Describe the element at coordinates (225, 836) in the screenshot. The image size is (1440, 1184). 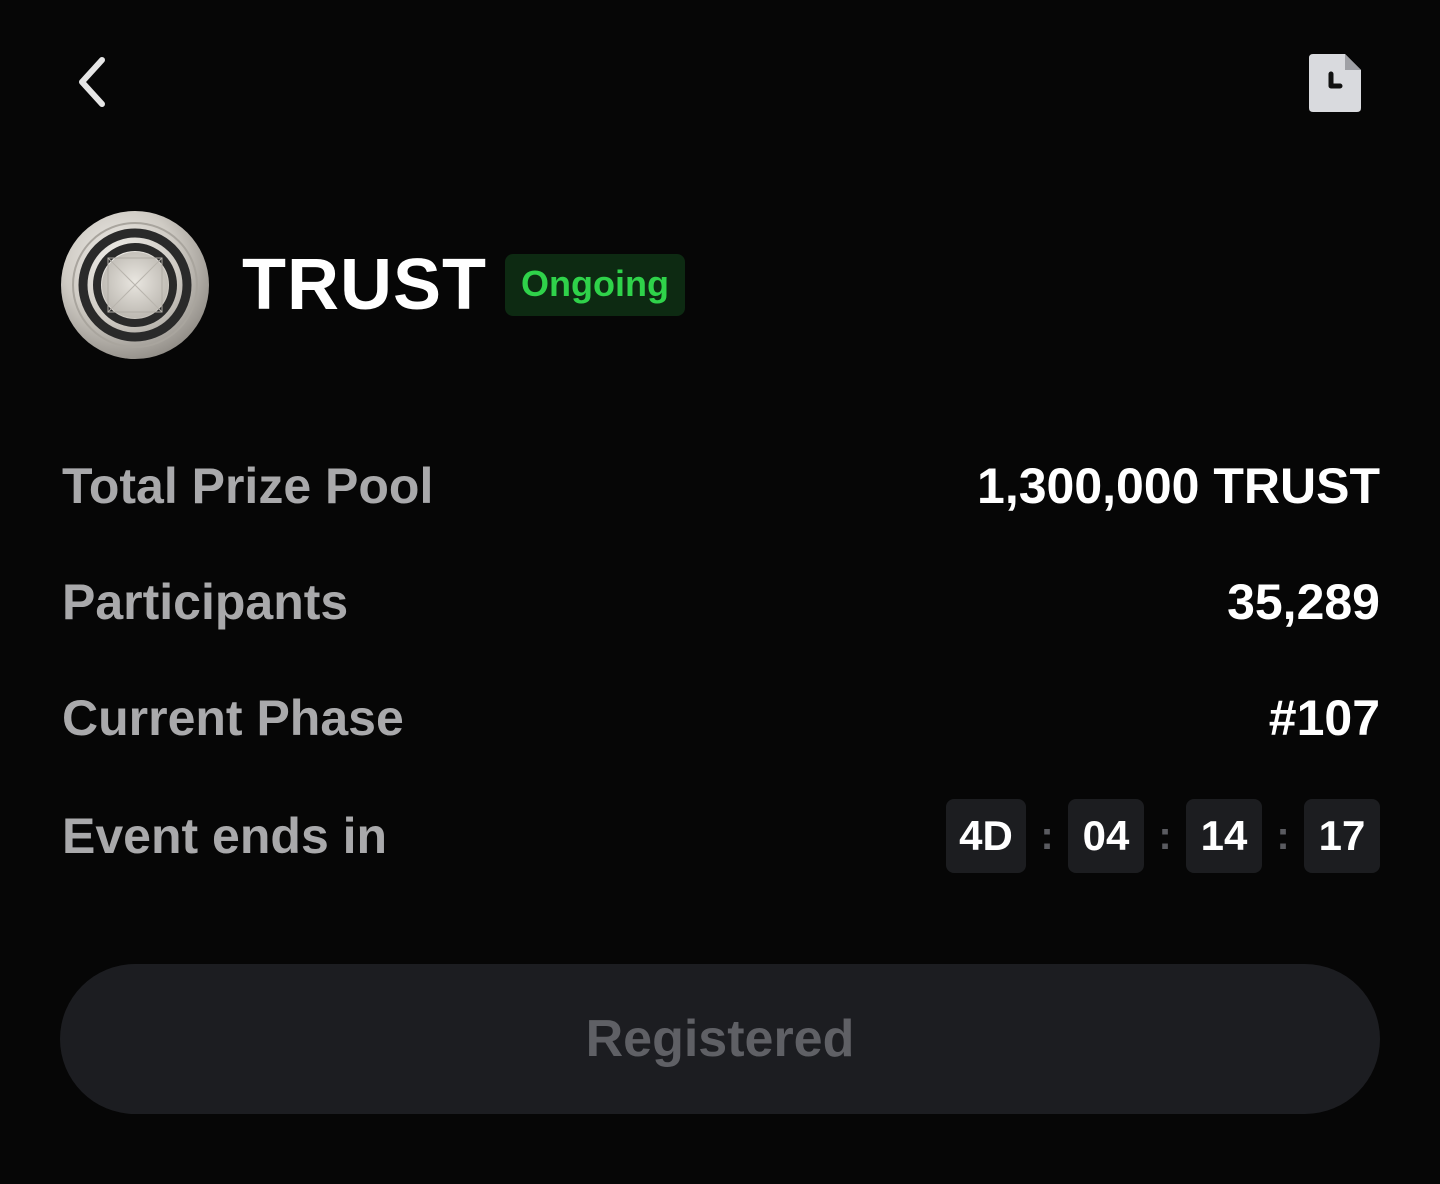
I see `event-ends-label: Event ends in` at that location.